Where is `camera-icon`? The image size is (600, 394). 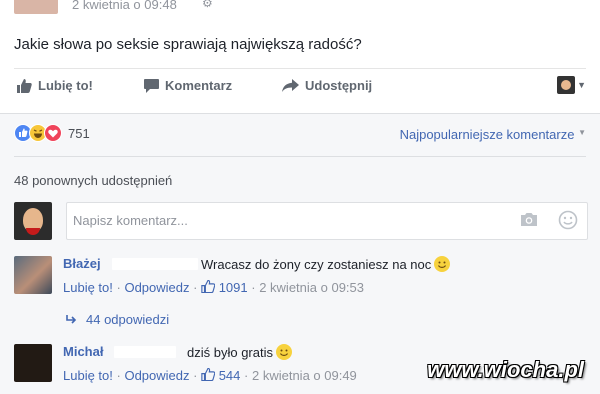
camera-icon is located at coordinates (529, 219).